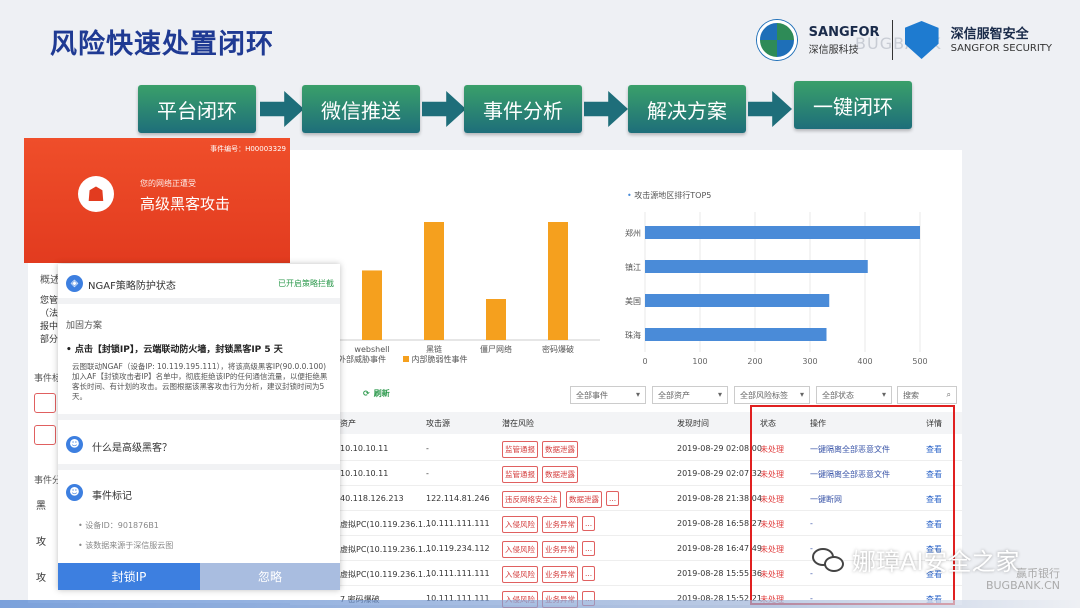 This screenshot has height=608, width=1080. I want to click on cell-source: 122.114.81.246, so click(458, 498).